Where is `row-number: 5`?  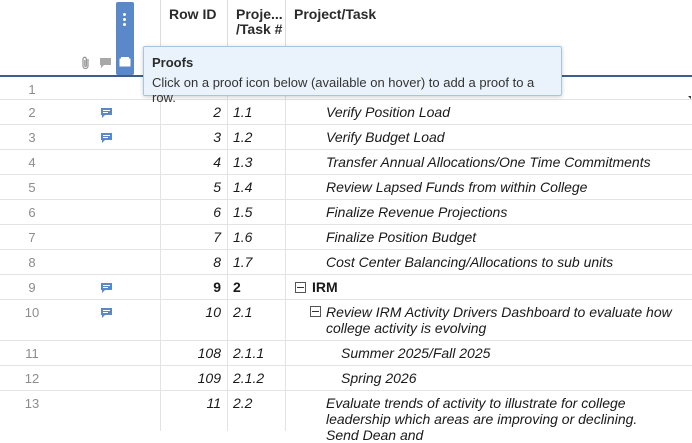 row-number: 5 is located at coordinates (32, 187).